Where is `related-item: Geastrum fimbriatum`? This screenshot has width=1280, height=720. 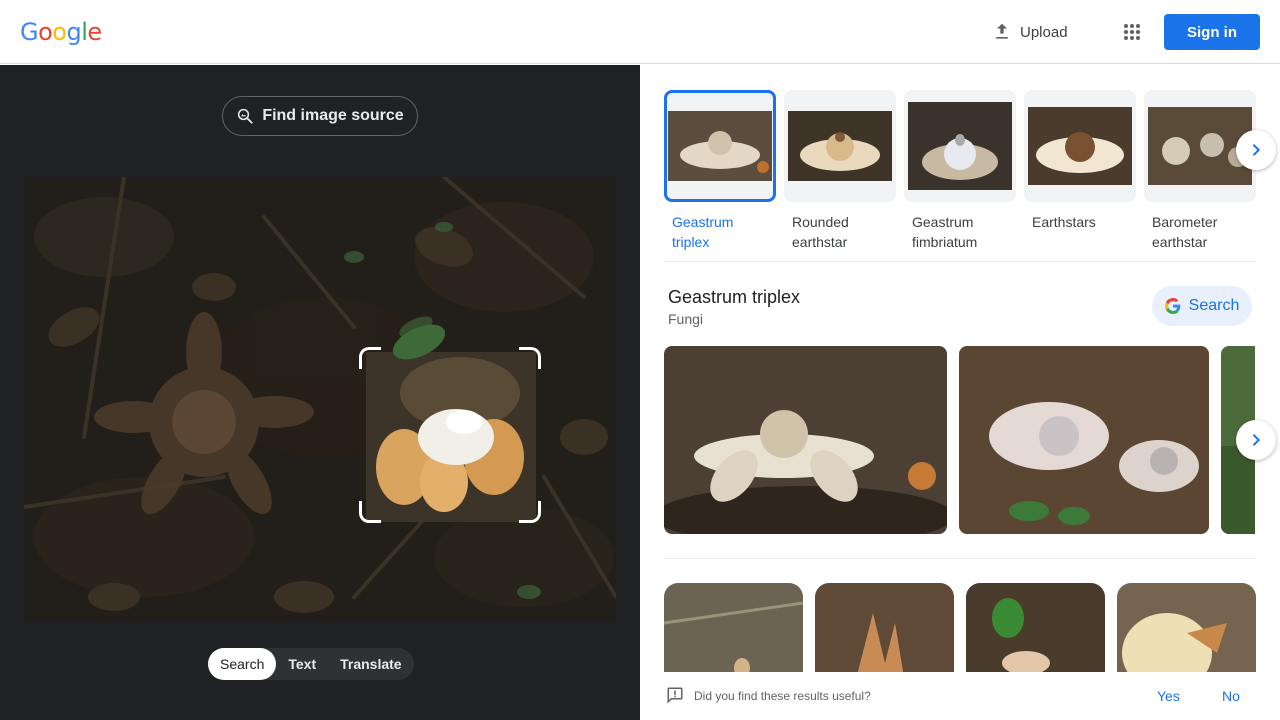 related-item: Geastrum fimbriatum is located at coordinates (960, 171).